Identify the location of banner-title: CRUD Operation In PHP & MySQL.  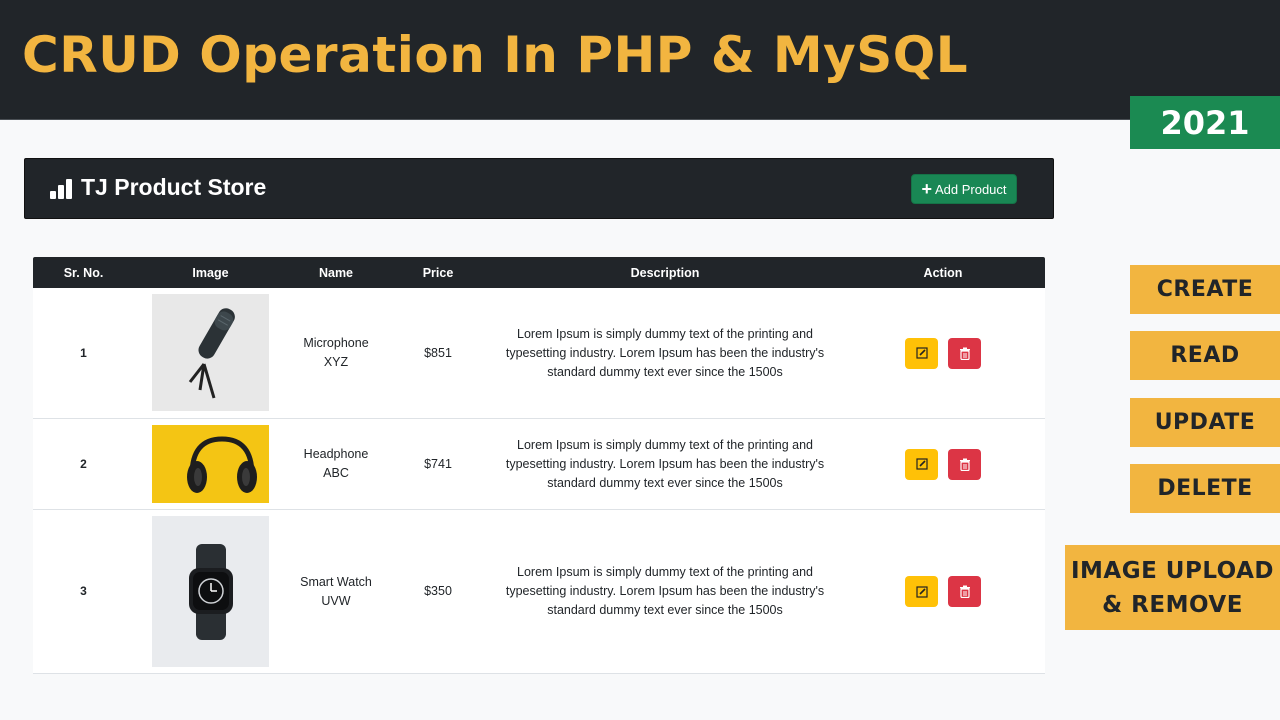
(495, 55).